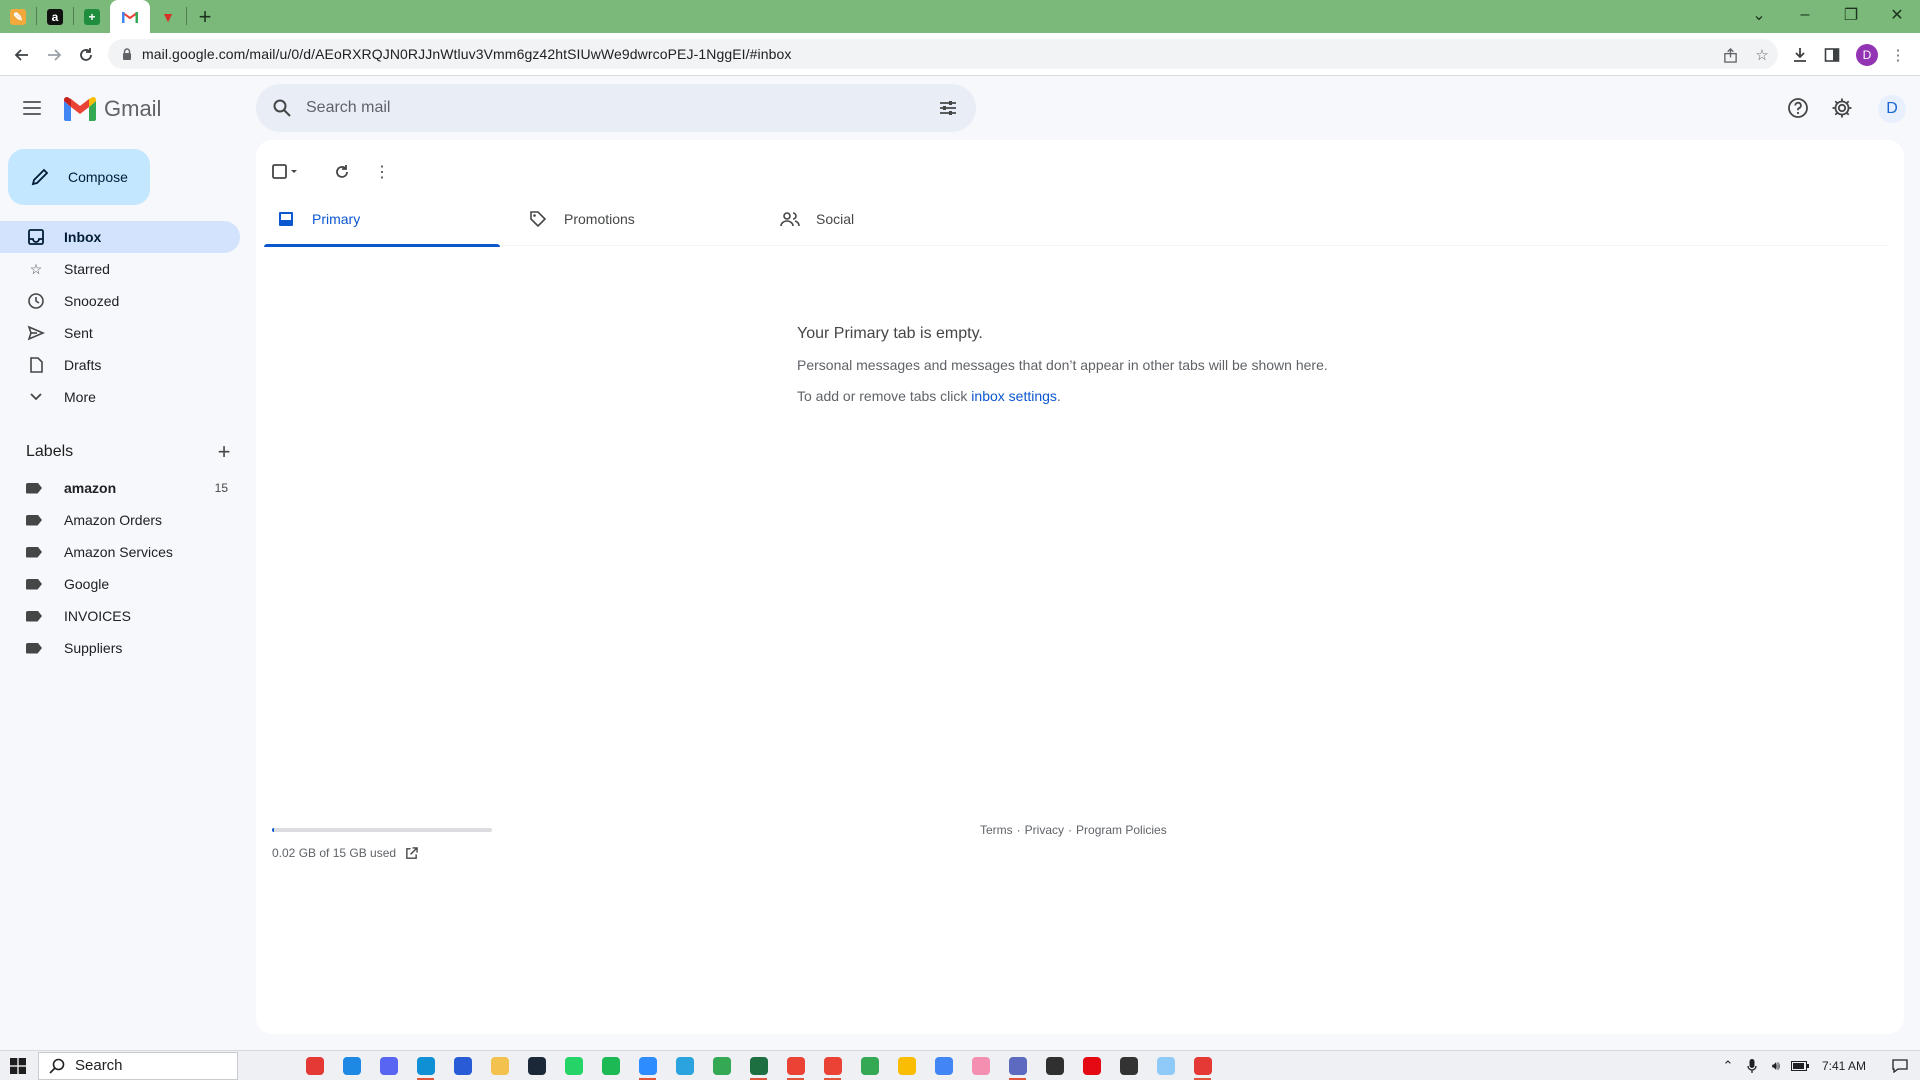 The image size is (1920, 1080). What do you see at coordinates (1867, 55) in the screenshot?
I see `browser-profile-avatar: D` at bounding box center [1867, 55].